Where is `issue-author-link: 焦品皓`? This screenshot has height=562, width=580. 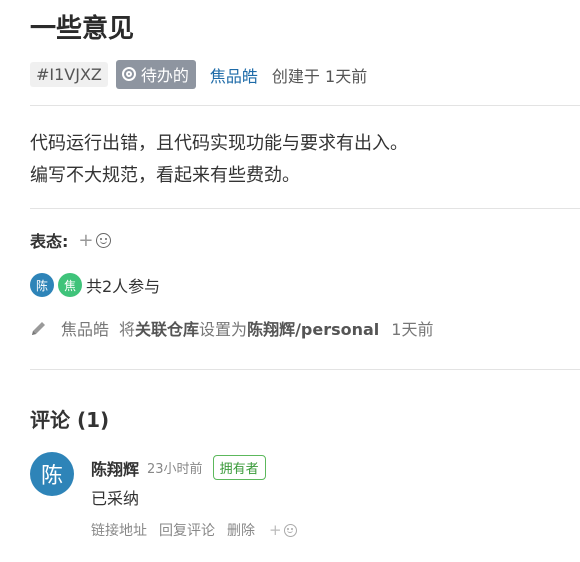 issue-author-link: 焦品皓 is located at coordinates (234, 75).